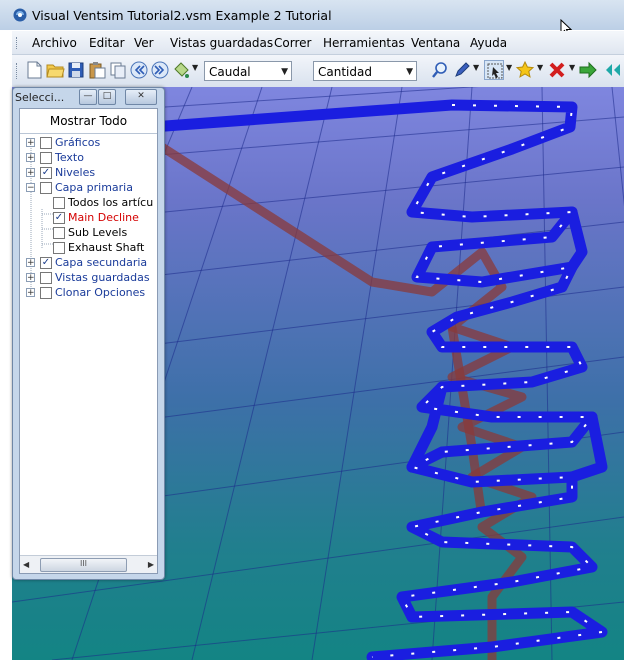 The height and width of the screenshot is (660, 624). Describe the element at coordinates (59, 218) in the screenshot. I see `checkbox-main-decline: ✓` at that location.